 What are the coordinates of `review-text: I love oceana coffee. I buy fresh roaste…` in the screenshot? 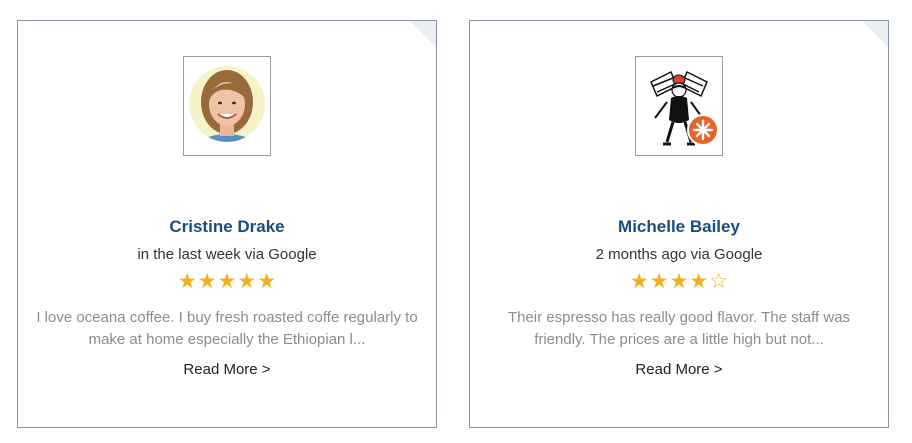 It's located at (227, 328).